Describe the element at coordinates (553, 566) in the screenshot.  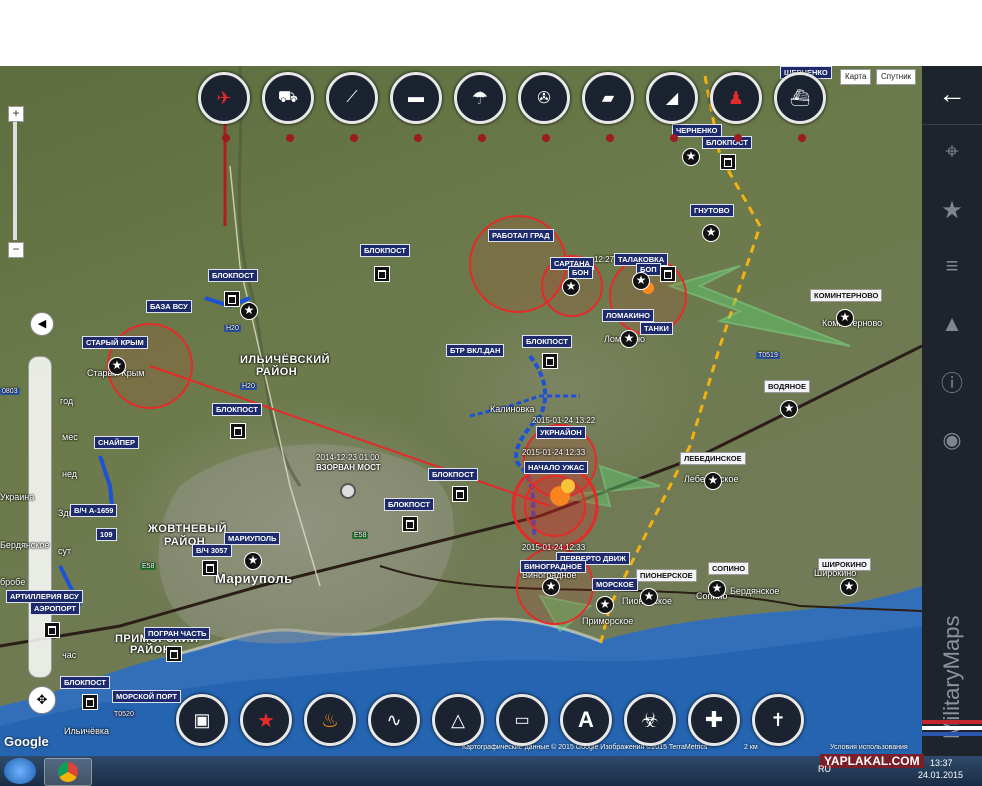
I see `label-vinogradnoe: ВИНОГРАДНОЕ` at that location.